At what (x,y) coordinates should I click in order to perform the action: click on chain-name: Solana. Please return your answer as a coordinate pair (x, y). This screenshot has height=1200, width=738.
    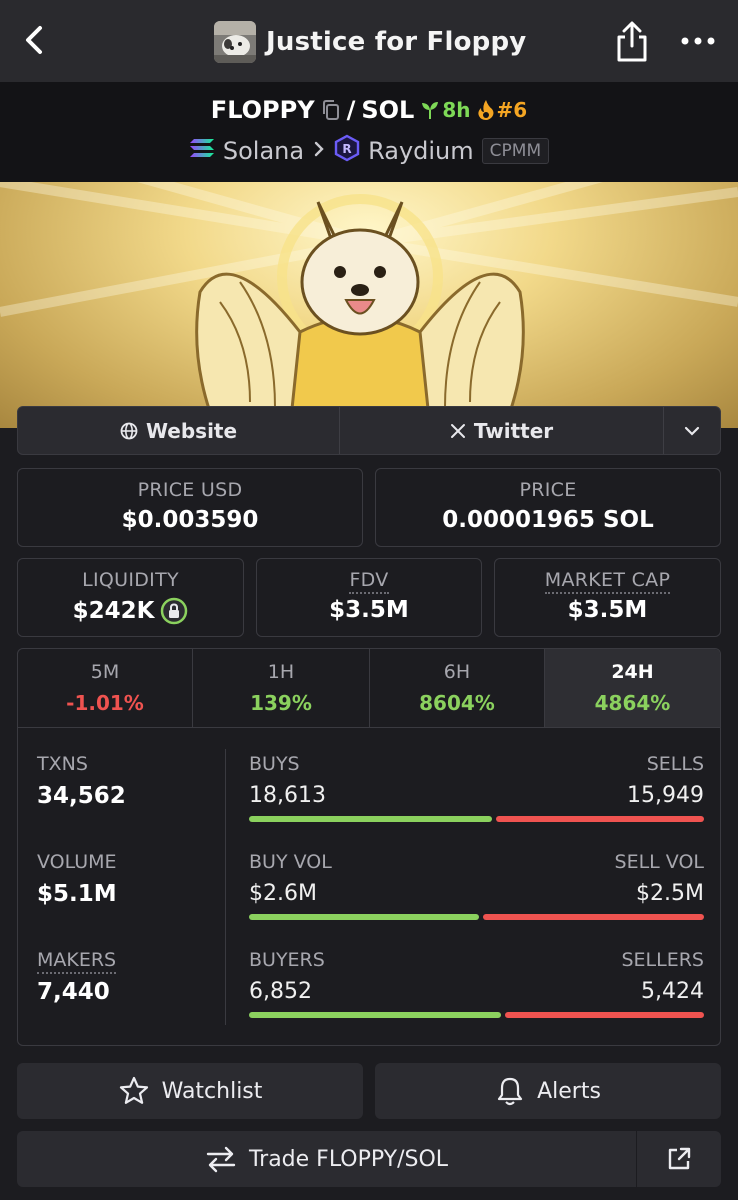
    Looking at the image, I should click on (263, 151).